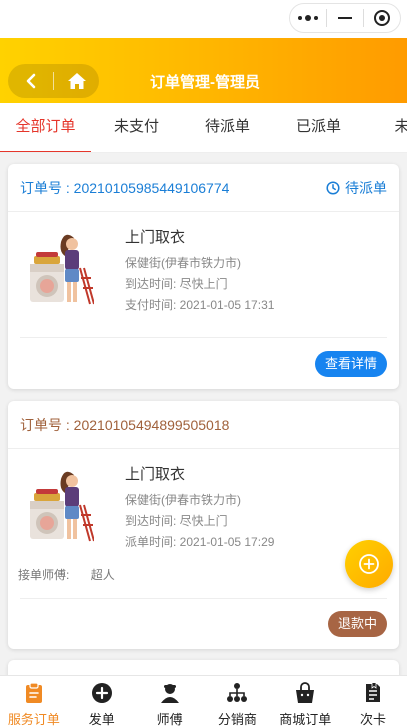 This screenshot has width=407, height=726. What do you see at coordinates (318, 127) in the screenshot?
I see `tab-dispatched: 已派单` at bounding box center [318, 127].